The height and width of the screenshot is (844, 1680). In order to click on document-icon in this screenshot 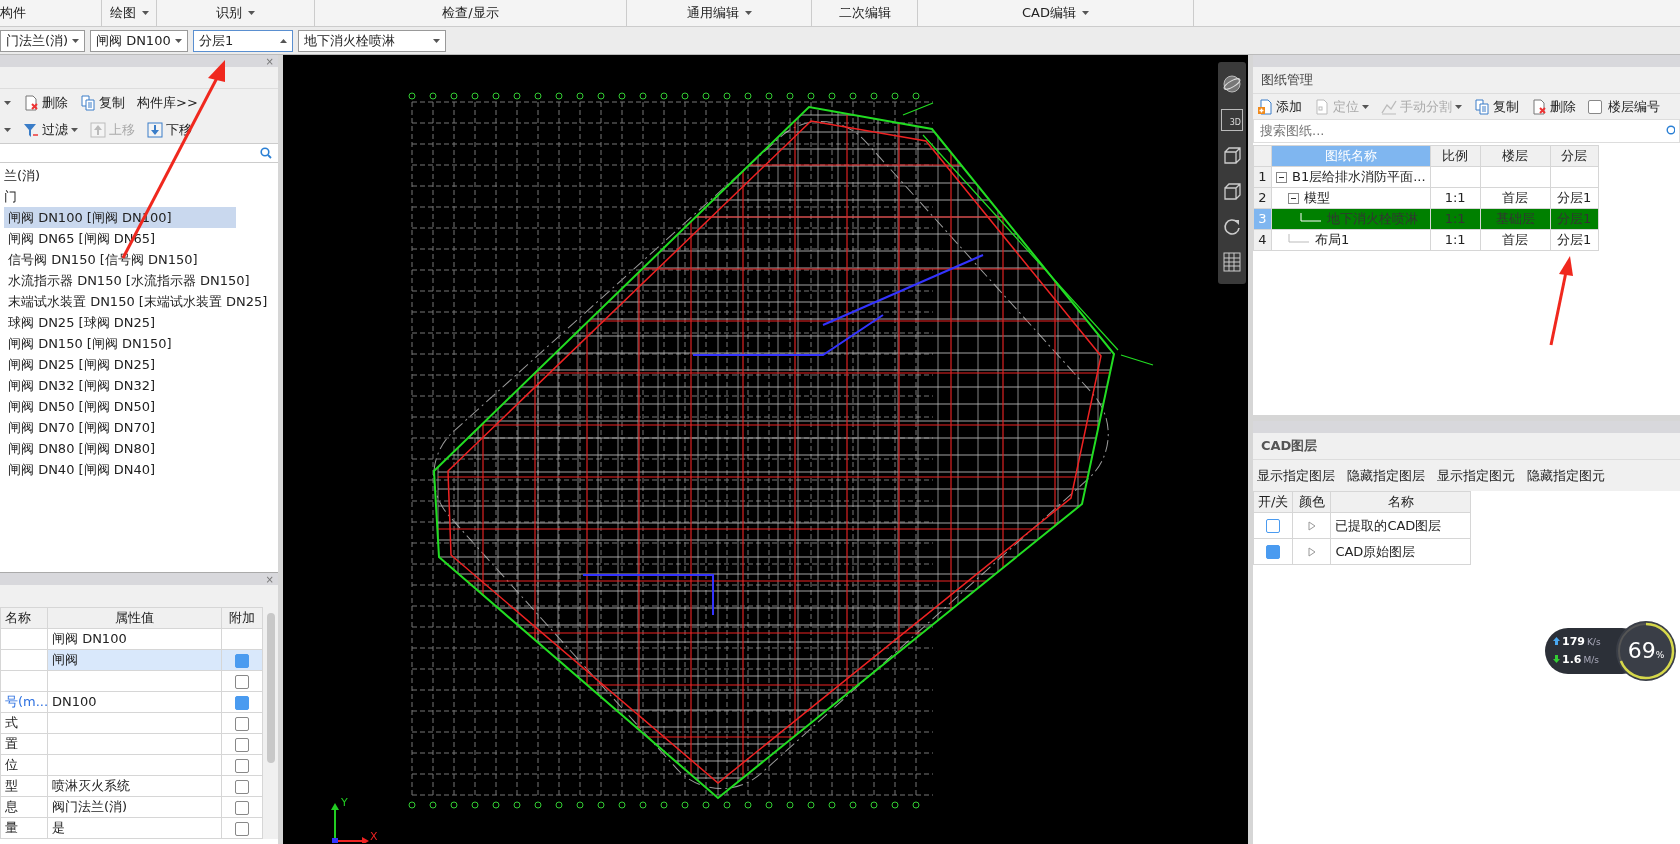, I will do `click(1322, 106)`.